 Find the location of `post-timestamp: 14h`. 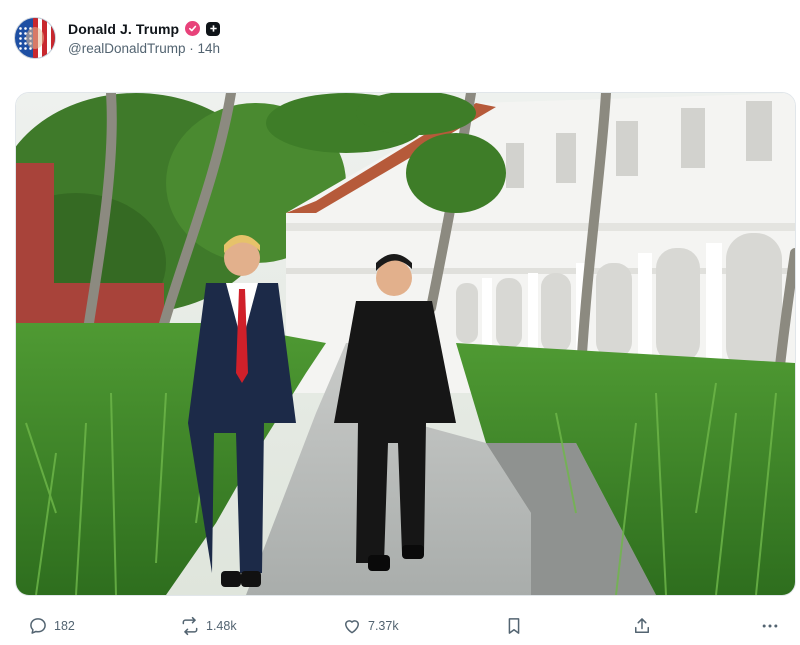

post-timestamp: 14h is located at coordinates (209, 48).